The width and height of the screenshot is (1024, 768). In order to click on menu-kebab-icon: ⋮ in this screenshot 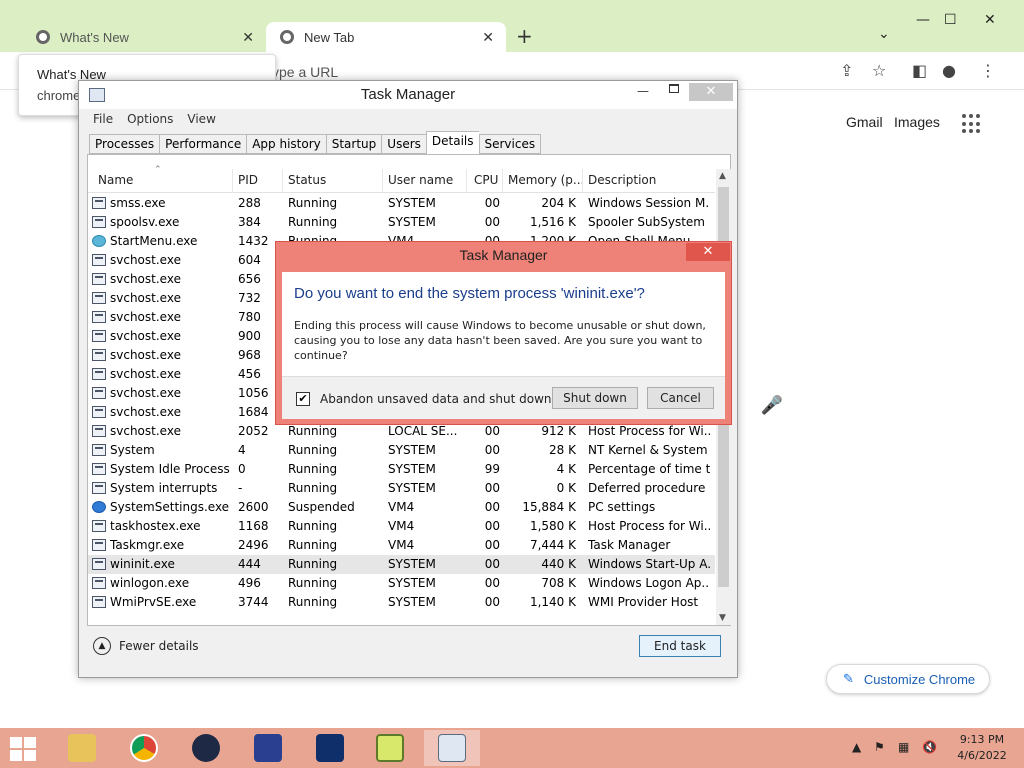, I will do `click(988, 70)`.